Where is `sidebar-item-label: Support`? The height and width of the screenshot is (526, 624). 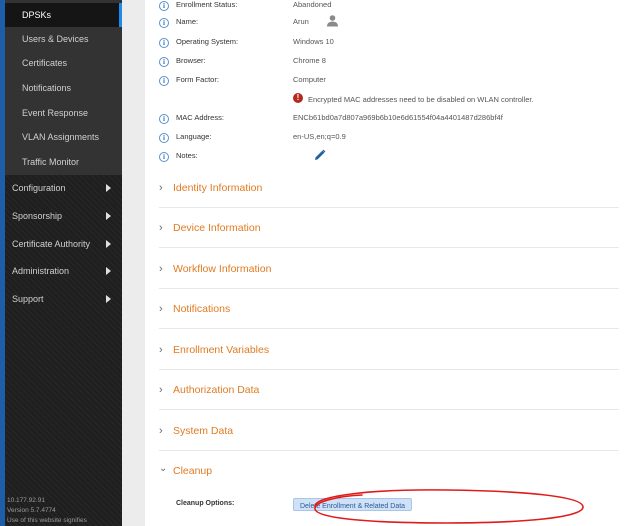 sidebar-item-label: Support is located at coordinates (28, 299).